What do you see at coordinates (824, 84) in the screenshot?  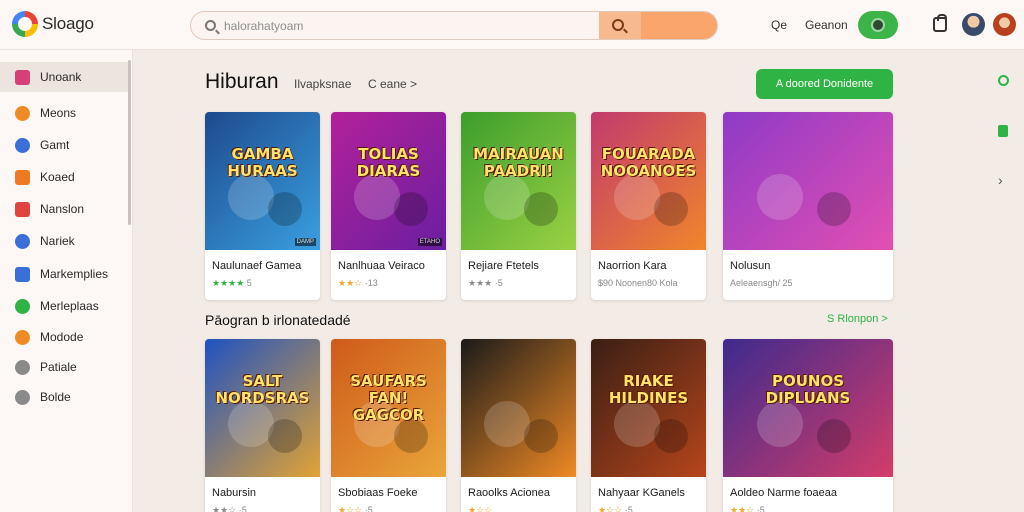 I see `add-download-button: A doored Donidente` at bounding box center [824, 84].